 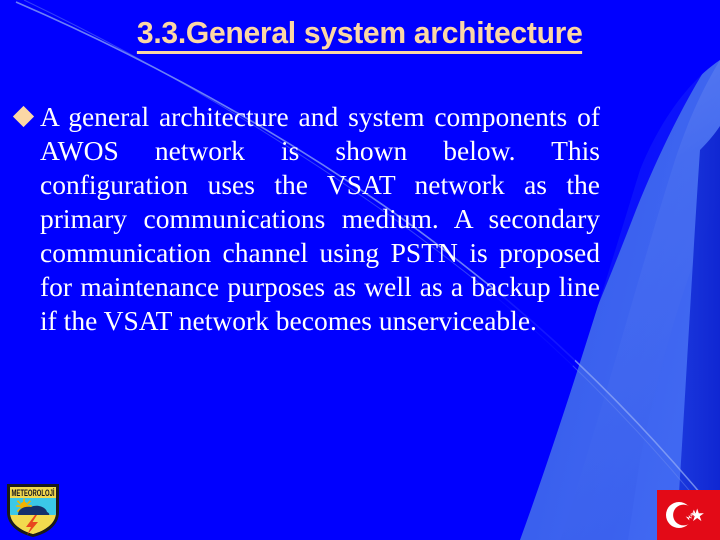 What do you see at coordinates (23, 116) in the screenshot?
I see `diamond-bullet-icon` at bounding box center [23, 116].